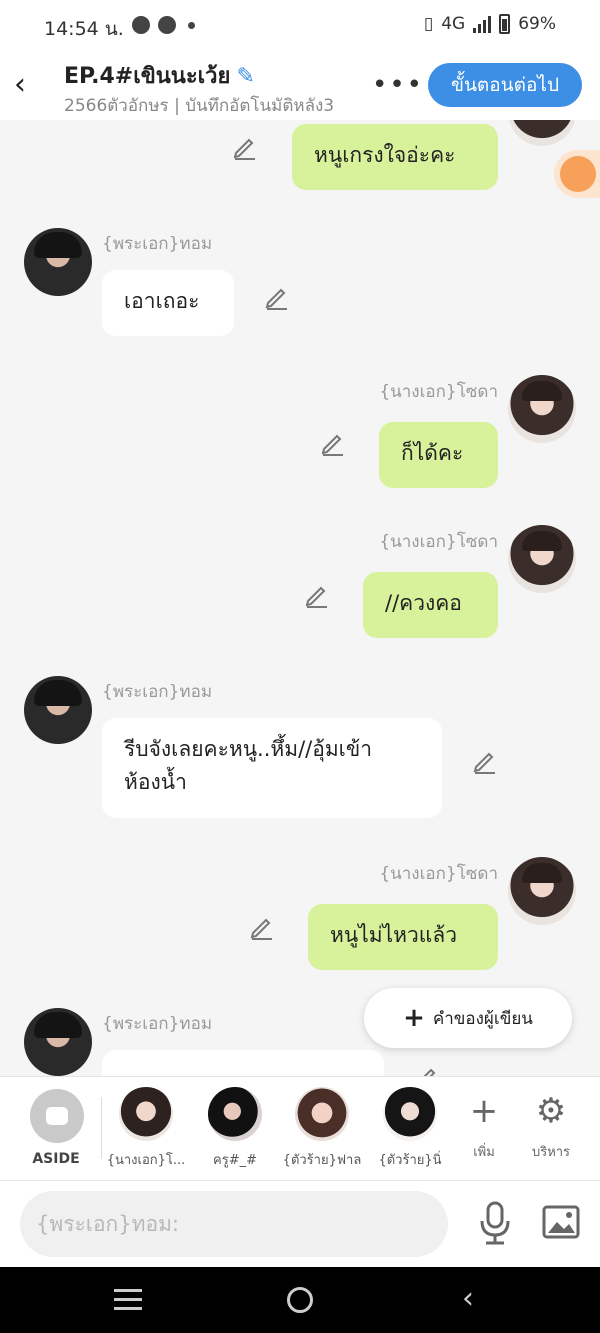 This screenshot has width=600, height=1333. What do you see at coordinates (495, 1223) in the screenshot?
I see `microphone-icon` at bounding box center [495, 1223].